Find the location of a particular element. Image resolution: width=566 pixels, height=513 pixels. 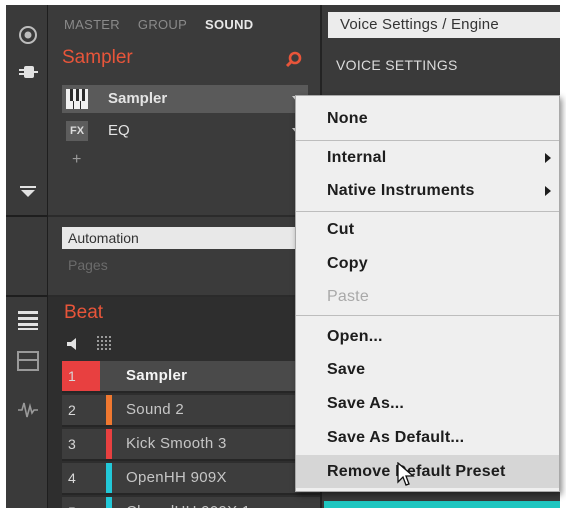

menu-item-save: Save is located at coordinates (427, 369).